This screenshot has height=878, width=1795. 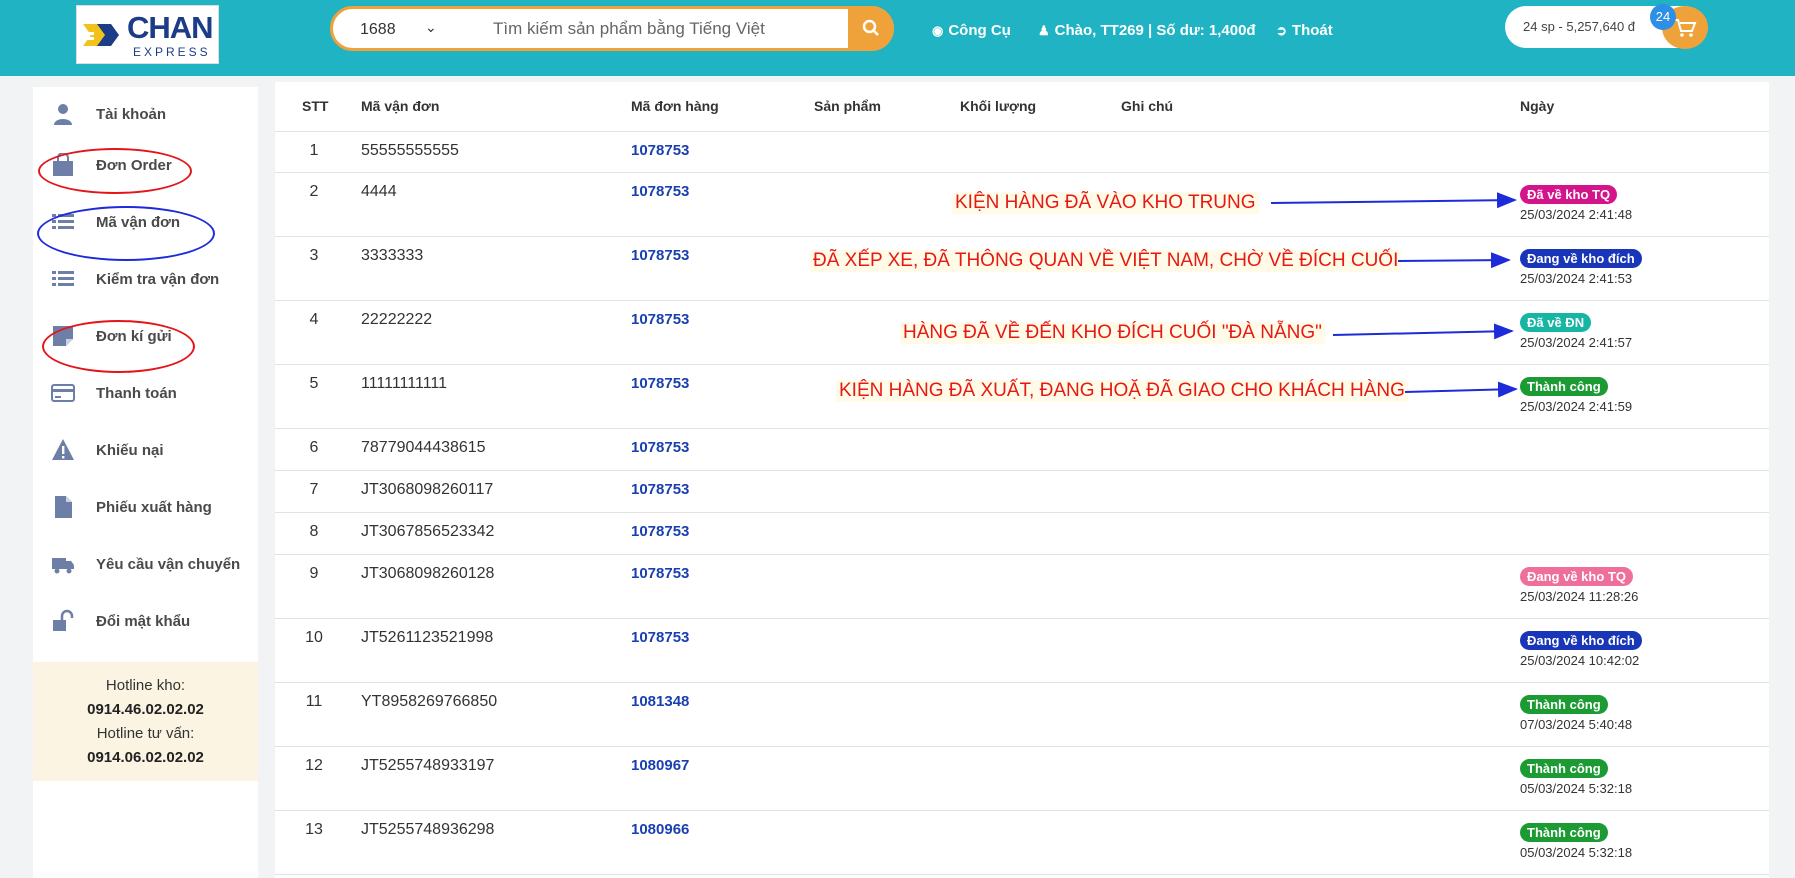 I want to click on credit-card-icon, so click(x=63, y=393).